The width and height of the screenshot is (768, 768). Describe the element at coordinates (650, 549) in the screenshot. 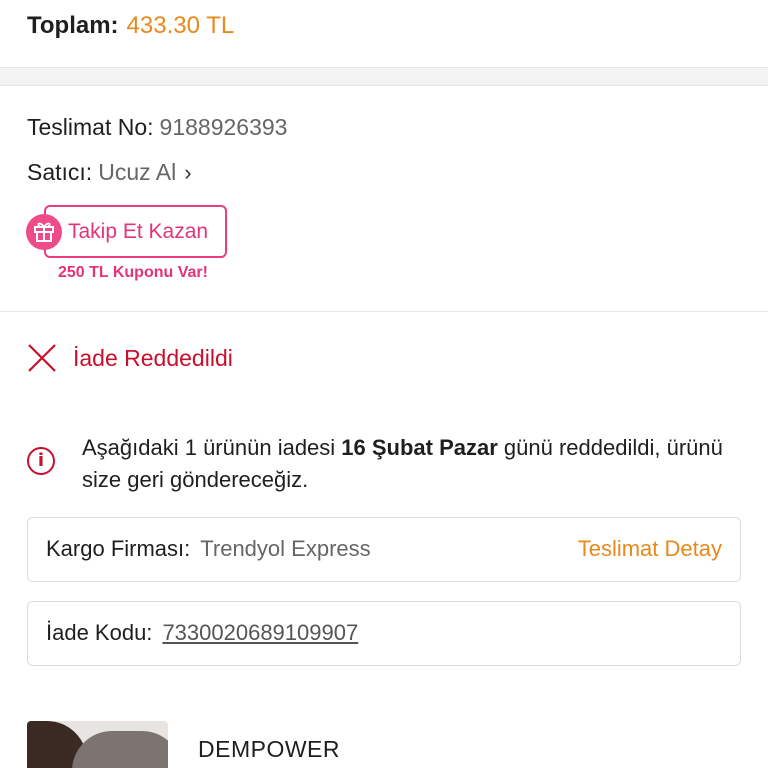

I see `delivery-detail-link: Teslimat Detay` at that location.